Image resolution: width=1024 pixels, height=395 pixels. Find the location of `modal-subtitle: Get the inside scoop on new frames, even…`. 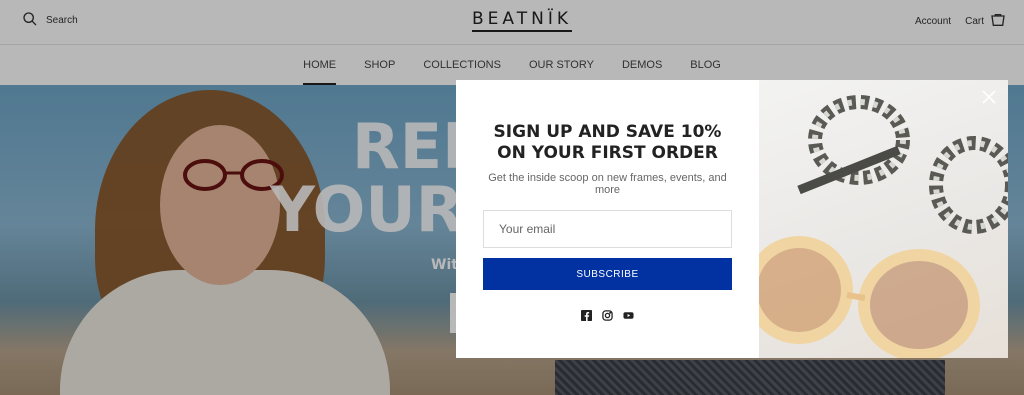

modal-subtitle: Get the inside scoop on new frames, even… is located at coordinates (607, 184).